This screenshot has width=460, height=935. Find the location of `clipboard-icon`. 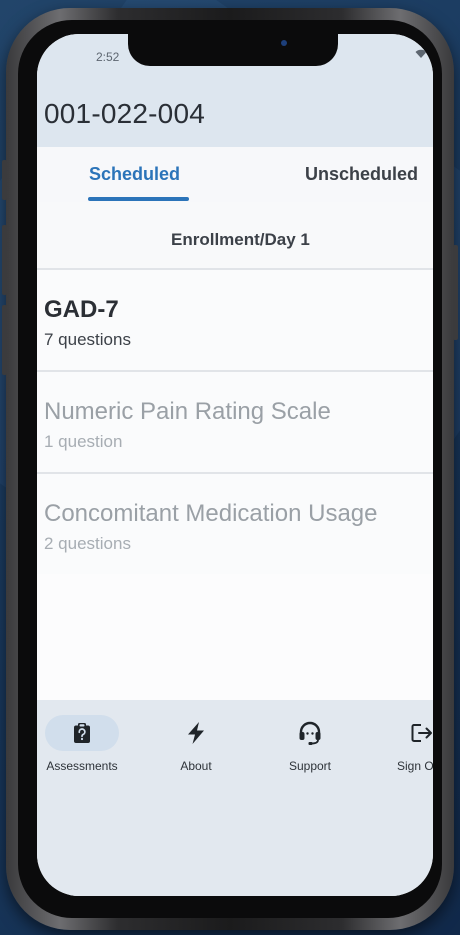

clipboard-icon is located at coordinates (82, 733).